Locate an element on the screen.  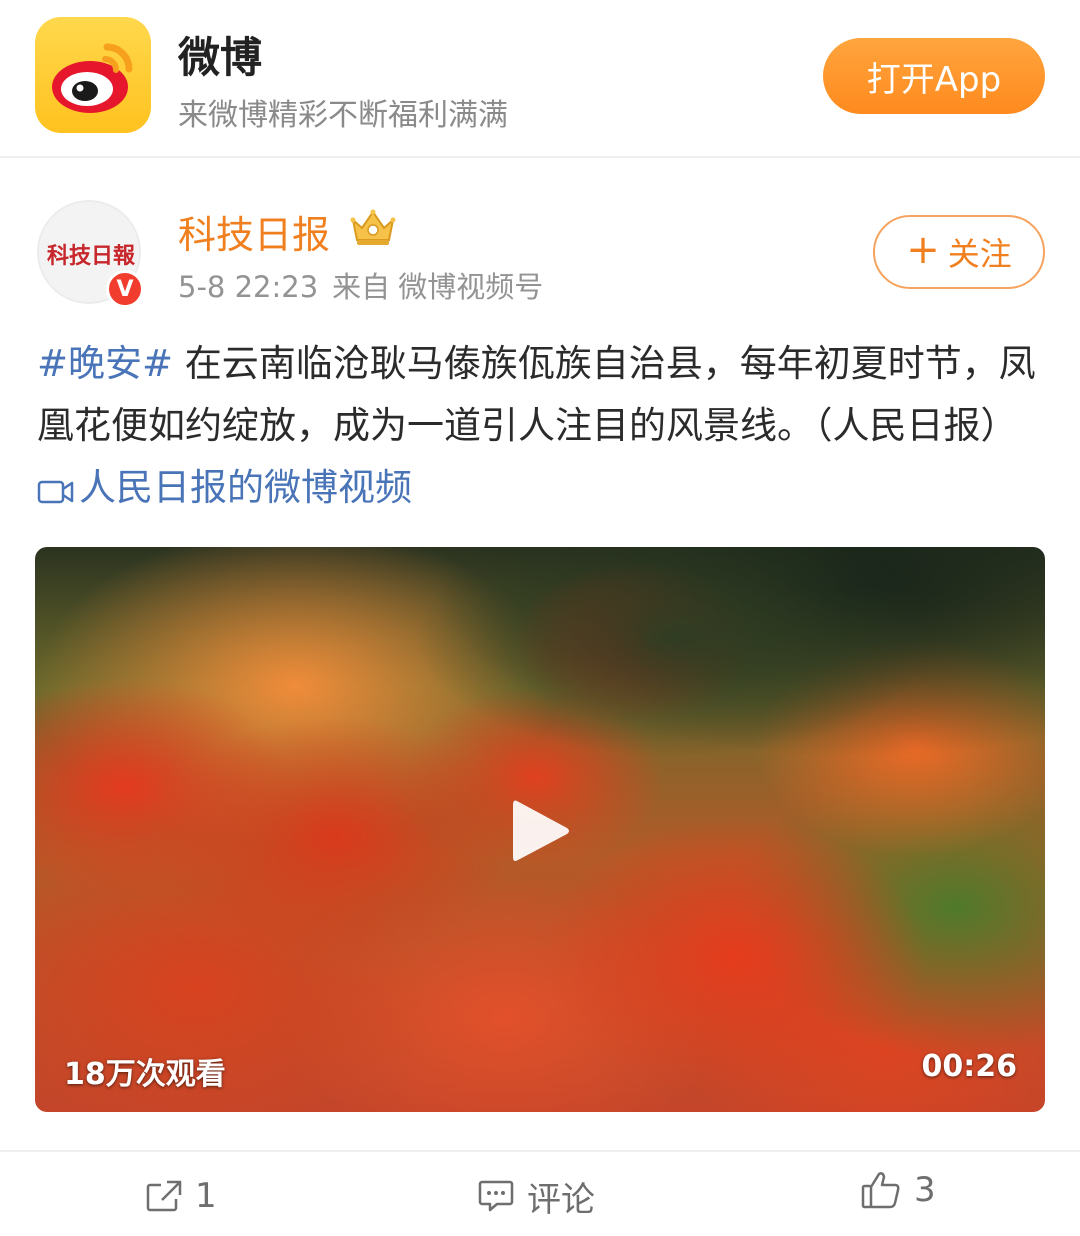
weibo-logo-icon is located at coordinates (93, 75).